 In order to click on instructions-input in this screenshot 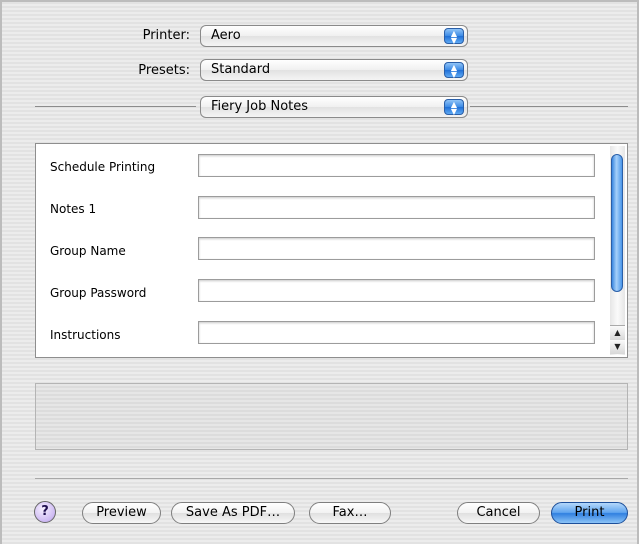, I will do `click(396, 332)`.